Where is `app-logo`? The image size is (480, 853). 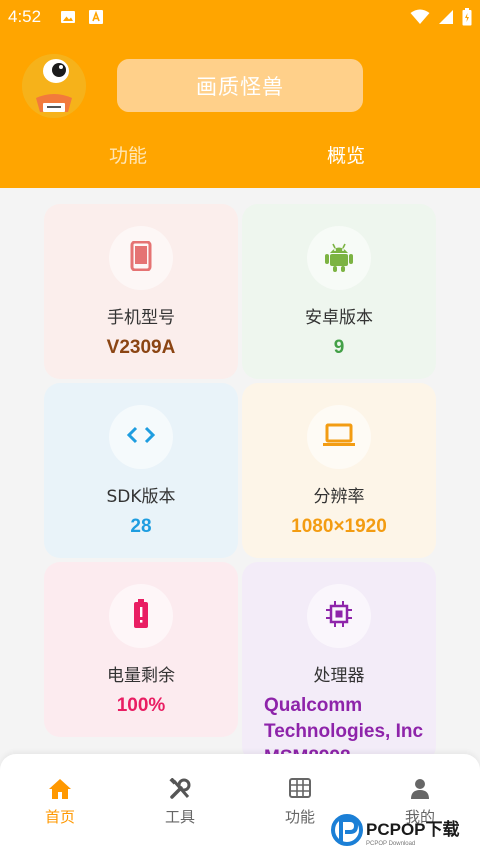 app-logo is located at coordinates (54, 86).